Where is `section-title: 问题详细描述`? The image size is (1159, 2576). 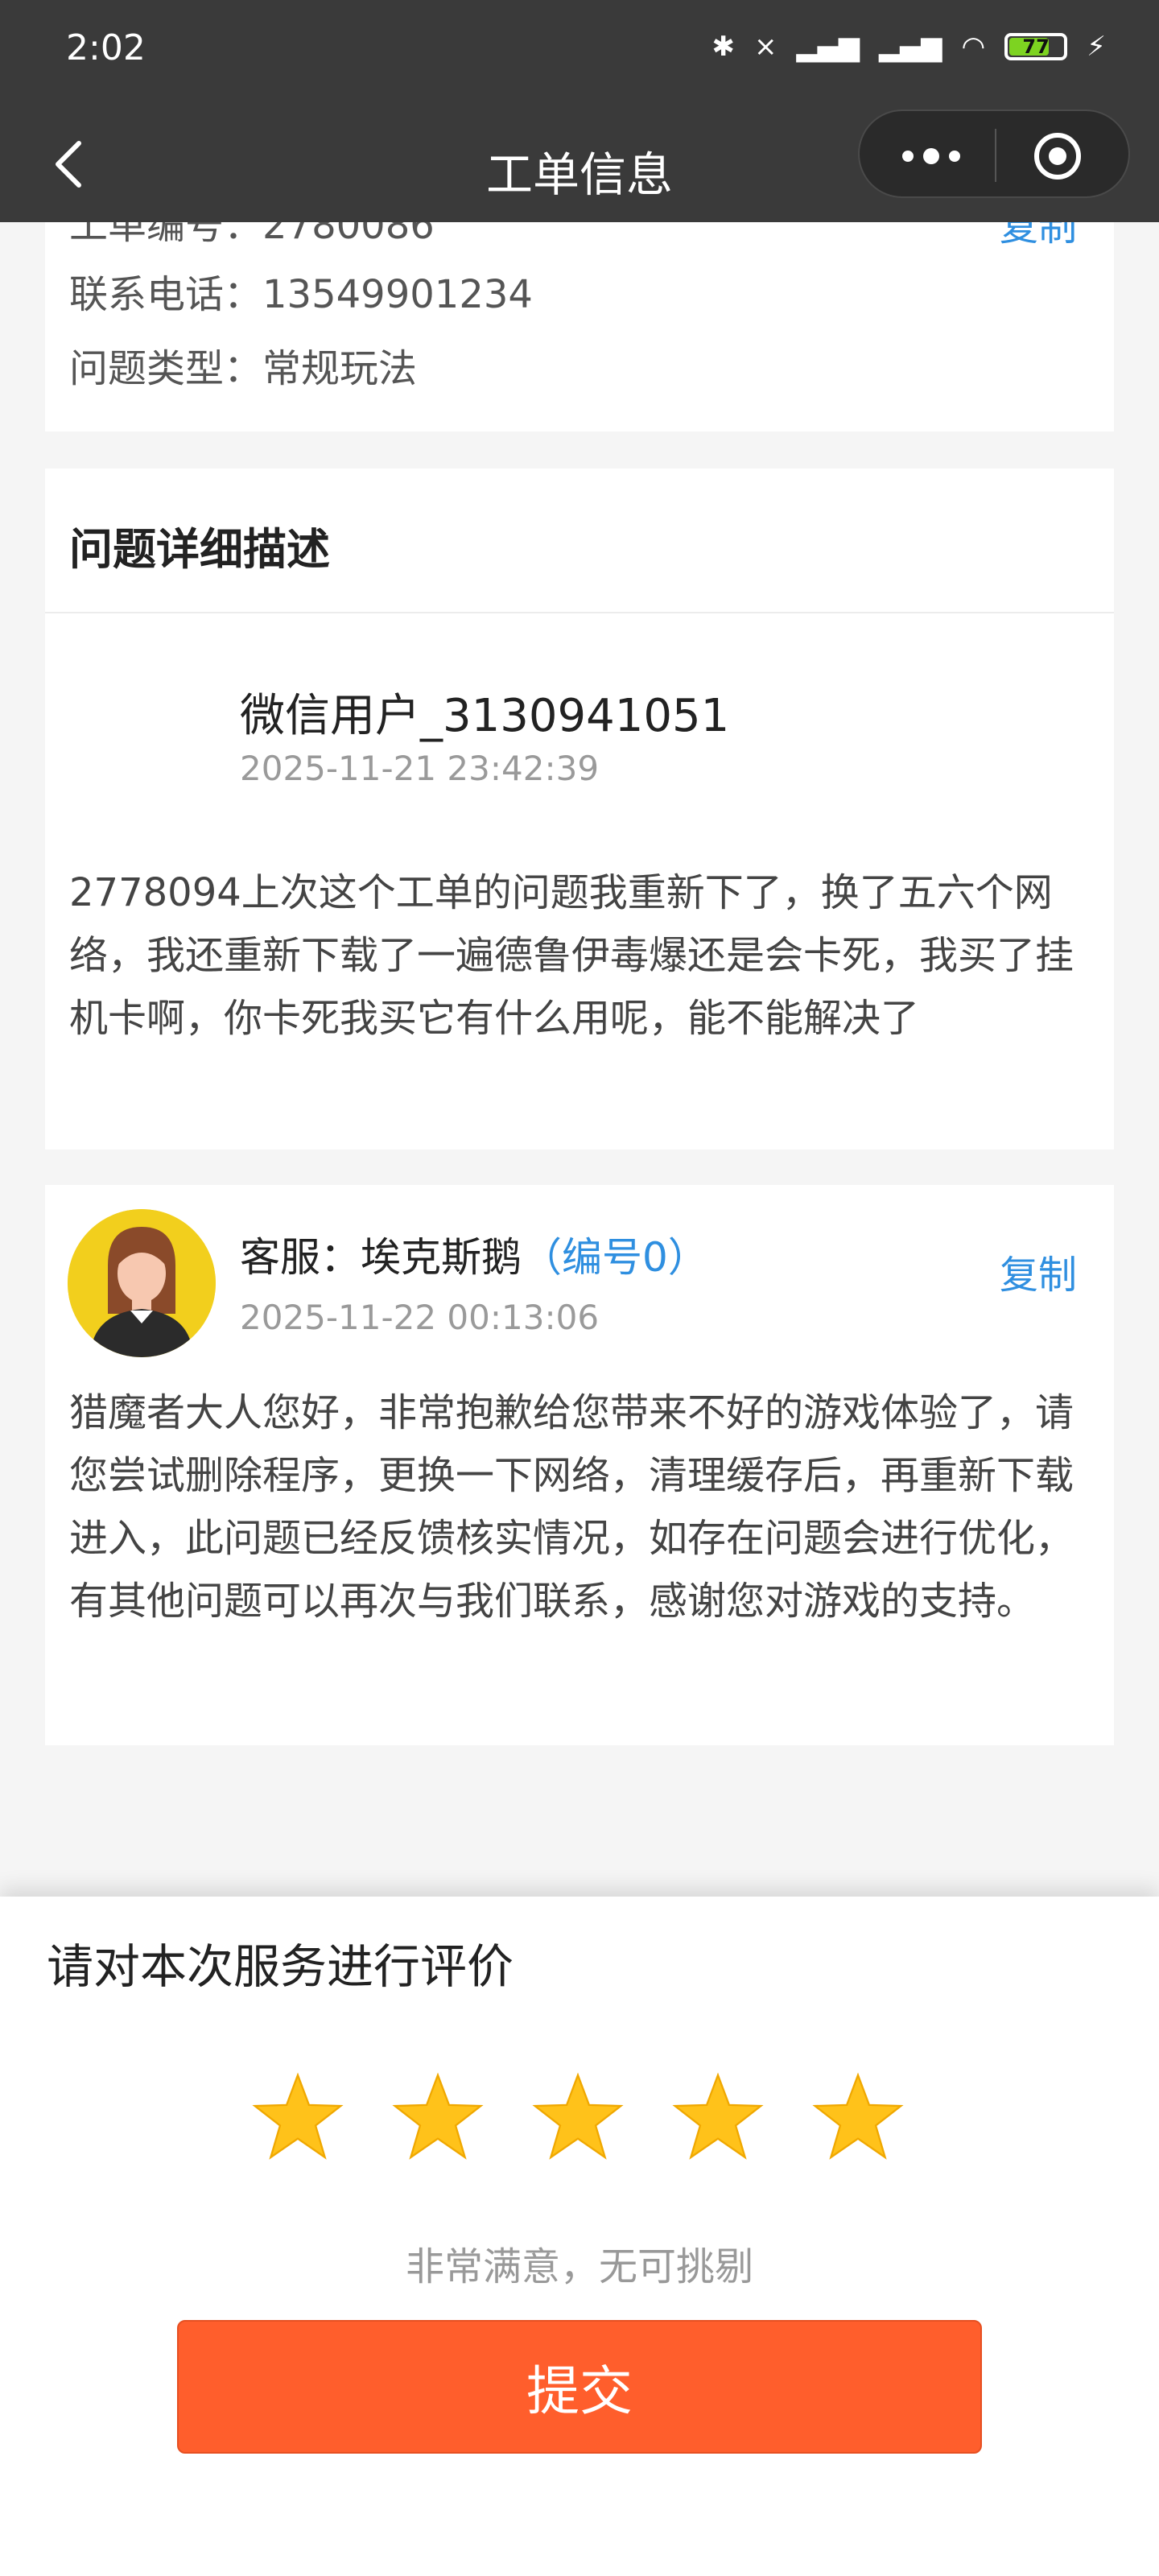 section-title: 问题详细描述 is located at coordinates (199, 549).